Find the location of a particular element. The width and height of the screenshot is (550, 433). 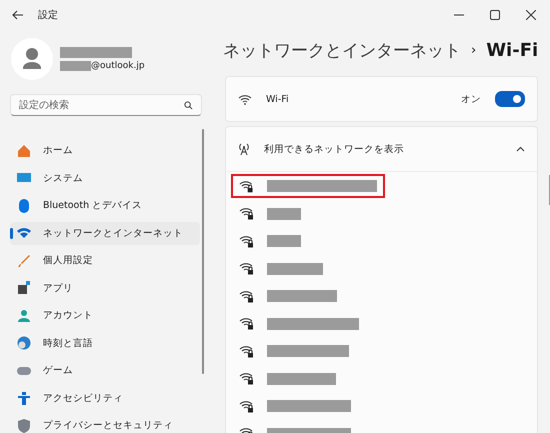

scrollbar is located at coordinates (203, 251).